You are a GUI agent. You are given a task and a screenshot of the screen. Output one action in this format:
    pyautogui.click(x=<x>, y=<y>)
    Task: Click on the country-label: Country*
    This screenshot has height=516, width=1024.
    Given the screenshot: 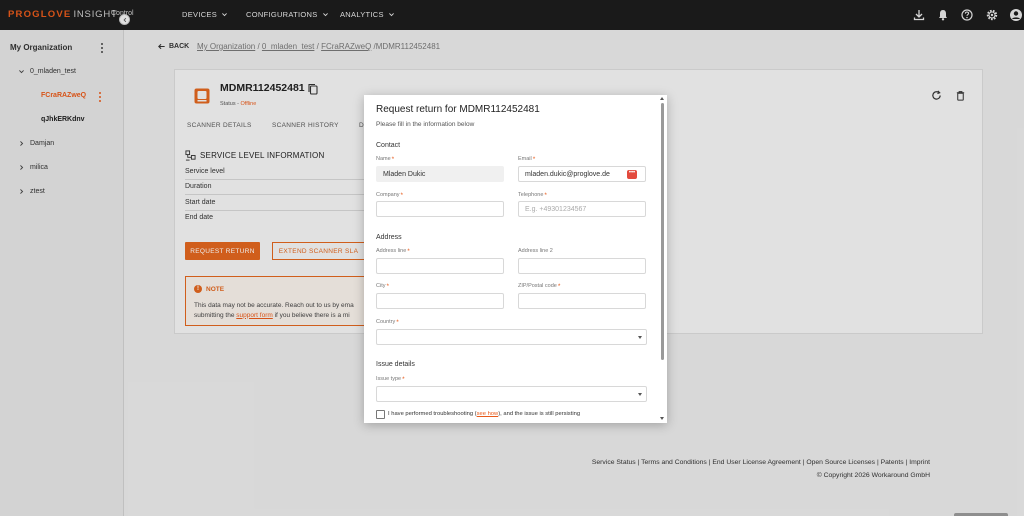 What is the action you would take?
    pyautogui.click(x=387, y=322)
    